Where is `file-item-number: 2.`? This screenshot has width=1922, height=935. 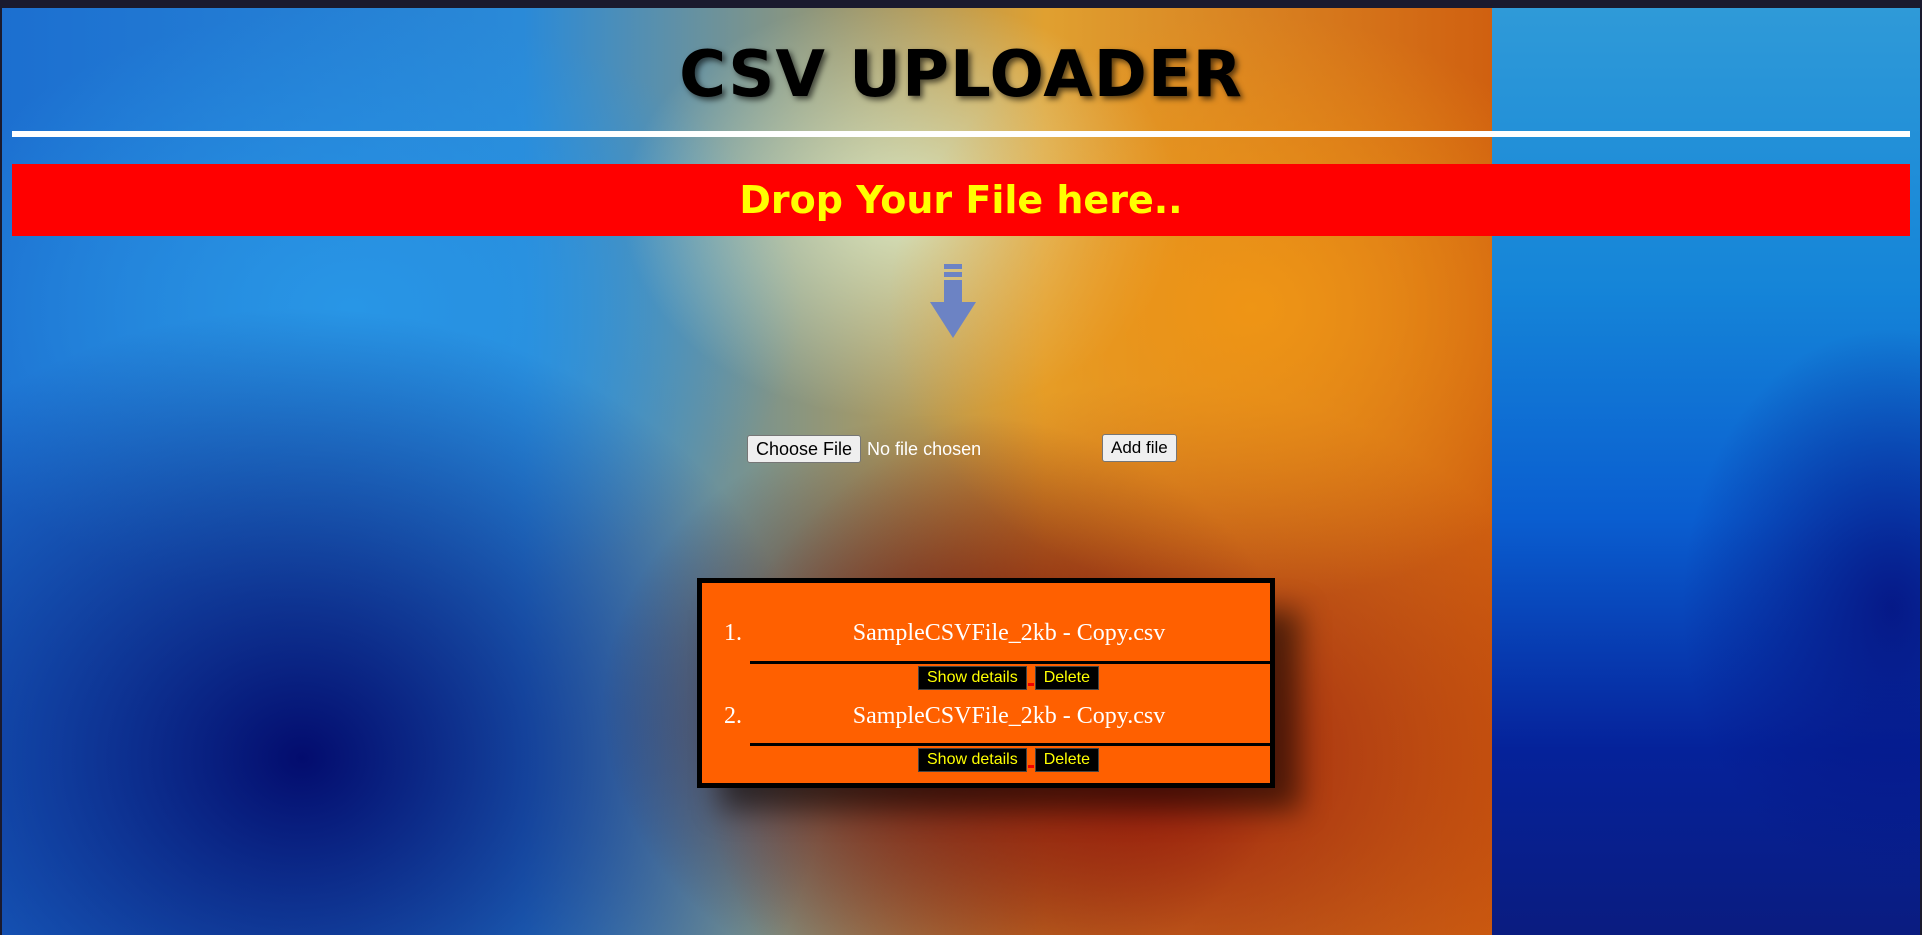
file-item-number: 2. is located at coordinates (733, 716).